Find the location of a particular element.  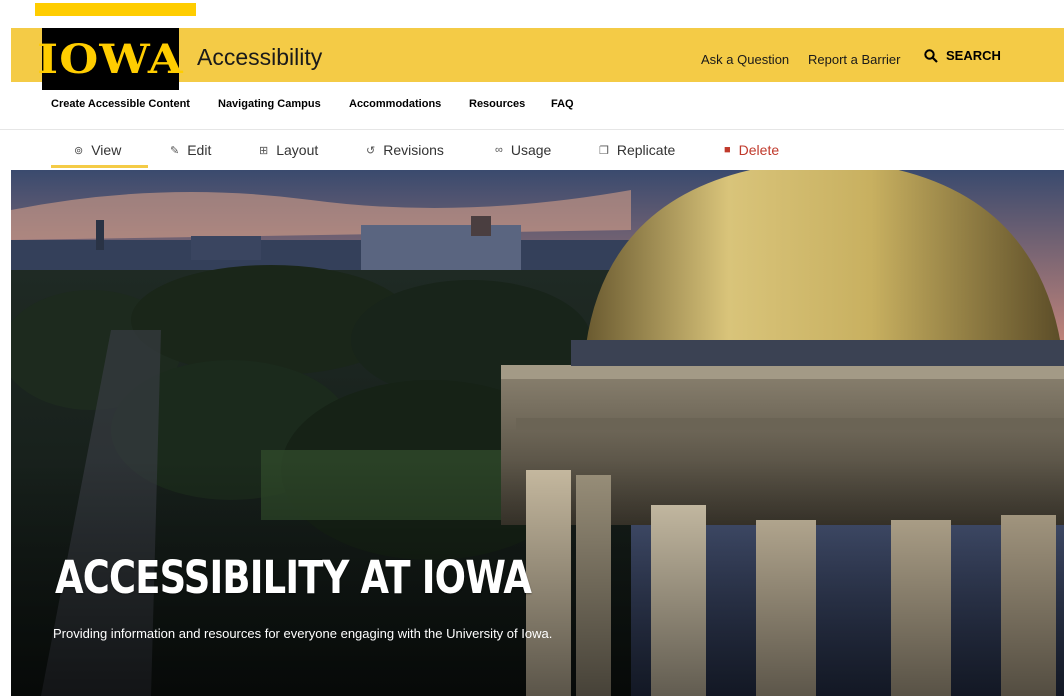

tab-usage: ∞ Usage is located at coordinates (523, 150).